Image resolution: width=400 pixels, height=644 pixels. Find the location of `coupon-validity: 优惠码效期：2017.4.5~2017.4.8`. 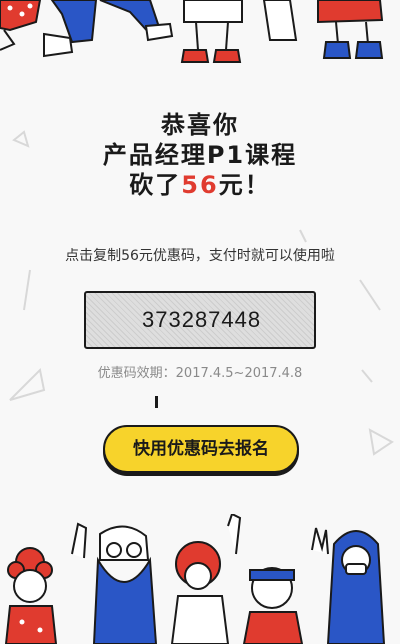

coupon-validity: 优惠码效期：2017.4.5~2017.4.8 is located at coordinates (200, 373).